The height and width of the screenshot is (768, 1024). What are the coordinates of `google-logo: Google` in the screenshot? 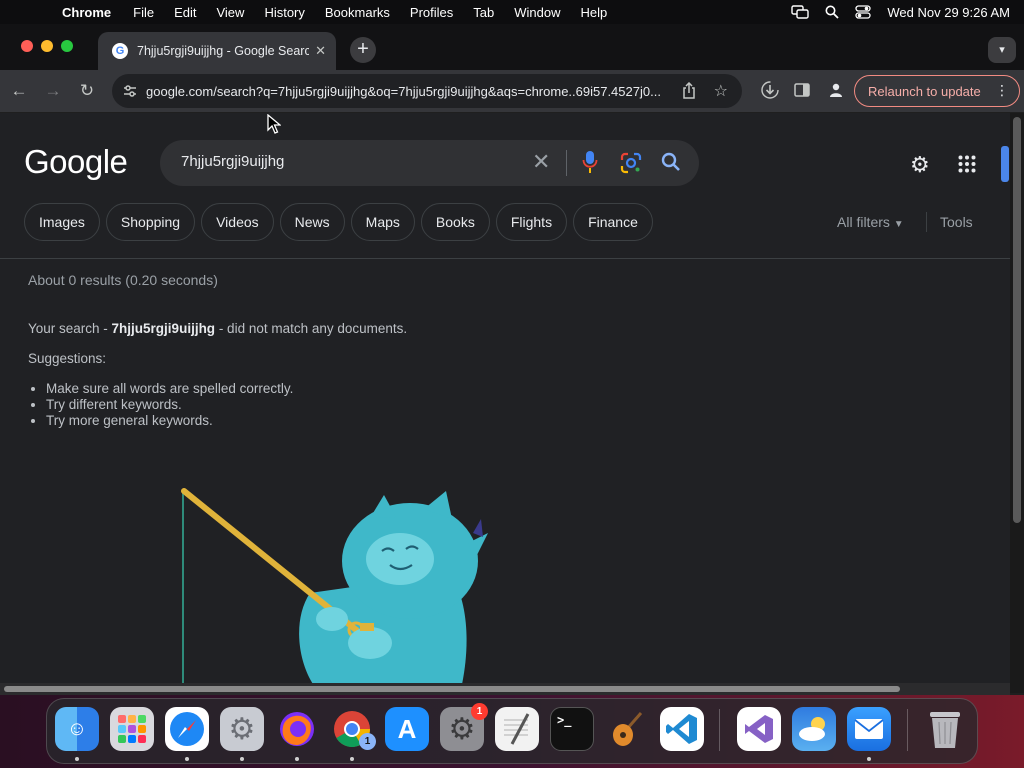 It's located at (76, 162).